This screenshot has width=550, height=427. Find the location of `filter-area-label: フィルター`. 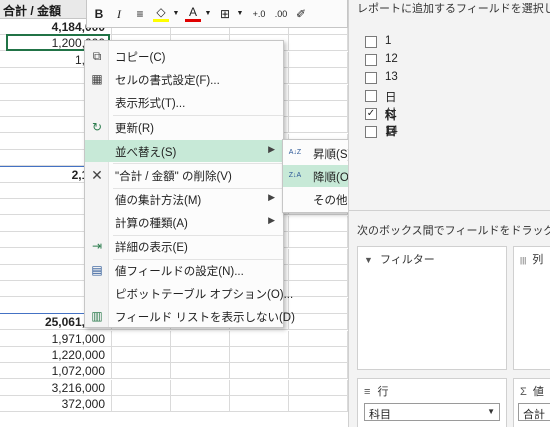

filter-area-label: フィルター is located at coordinates (407, 260).